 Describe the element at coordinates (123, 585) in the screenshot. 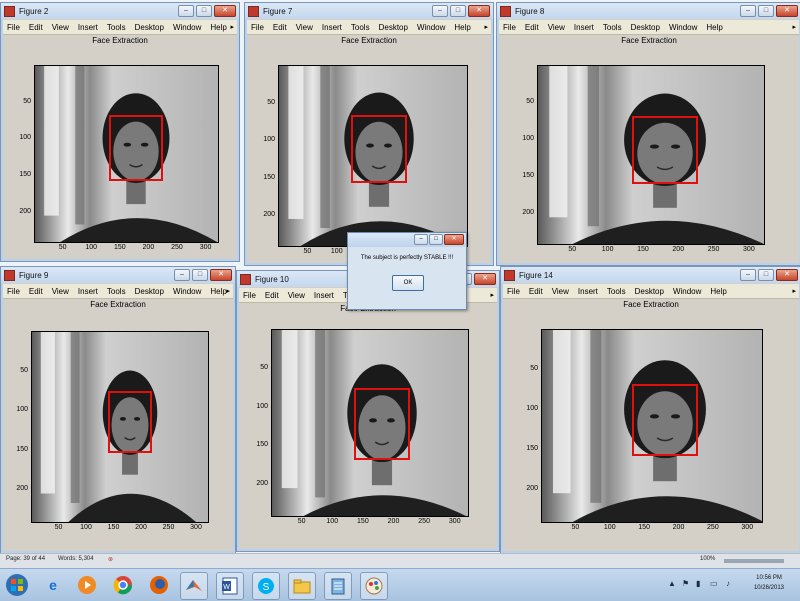

I see `chrome-icon` at that location.